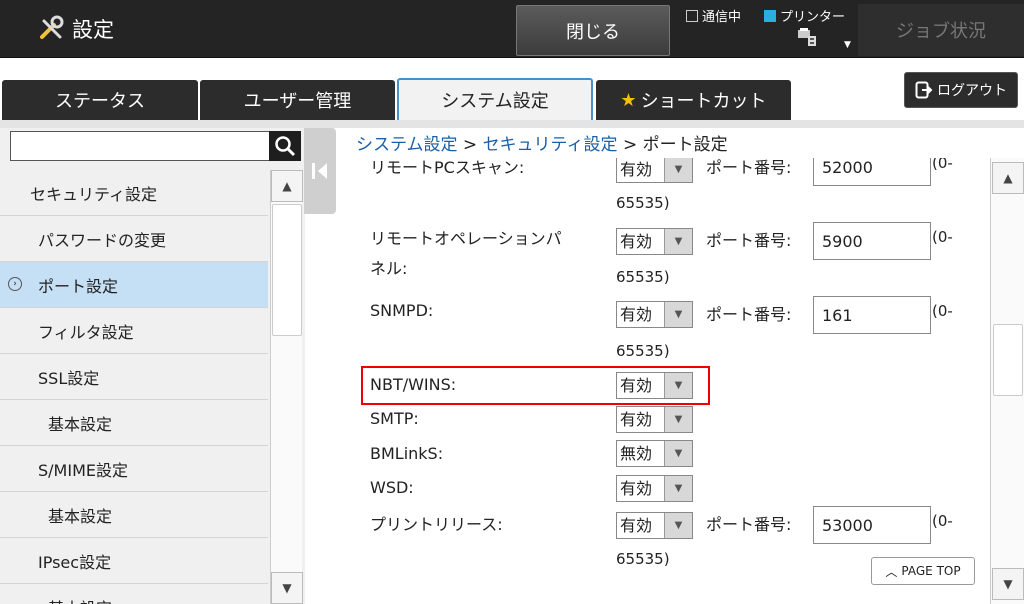 The width and height of the screenshot is (1024, 604). Describe the element at coordinates (286, 387) in the screenshot. I see `sidebar-scrollbar: ▲ ▼` at that location.